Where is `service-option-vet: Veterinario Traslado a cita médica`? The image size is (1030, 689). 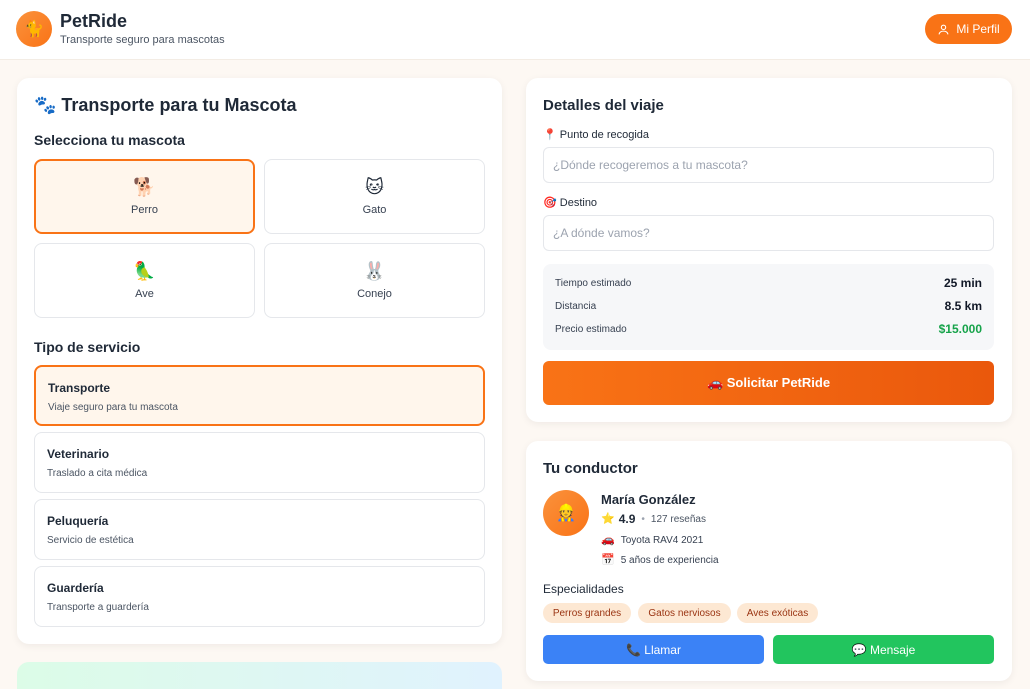 service-option-vet: Veterinario Traslado a cita médica is located at coordinates (259, 462).